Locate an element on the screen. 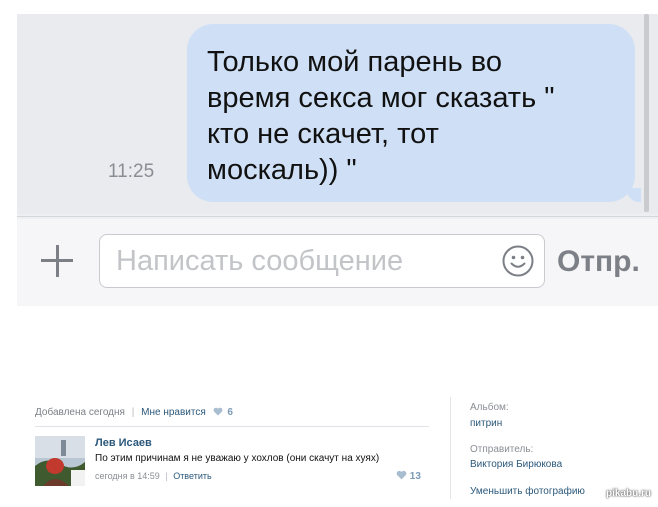 Image resolution: width=658 pixels, height=507 pixels. album-label: Альбом: is located at coordinates (489, 407).